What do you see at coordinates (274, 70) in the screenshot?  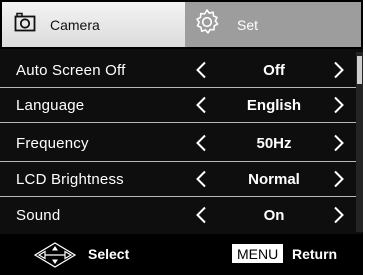 I see `menu-row-value: Off` at bounding box center [274, 70].